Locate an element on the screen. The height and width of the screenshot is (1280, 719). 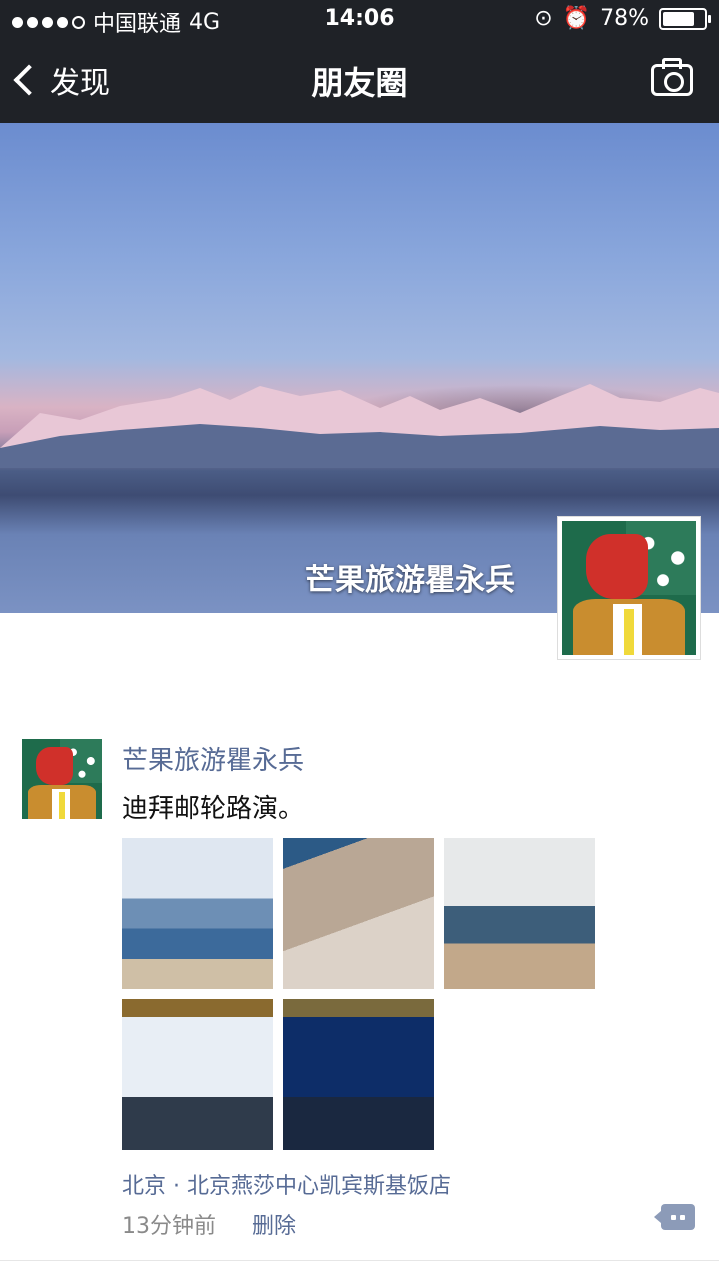
delete-button: 删除 is located at coordinates (274, 1224).